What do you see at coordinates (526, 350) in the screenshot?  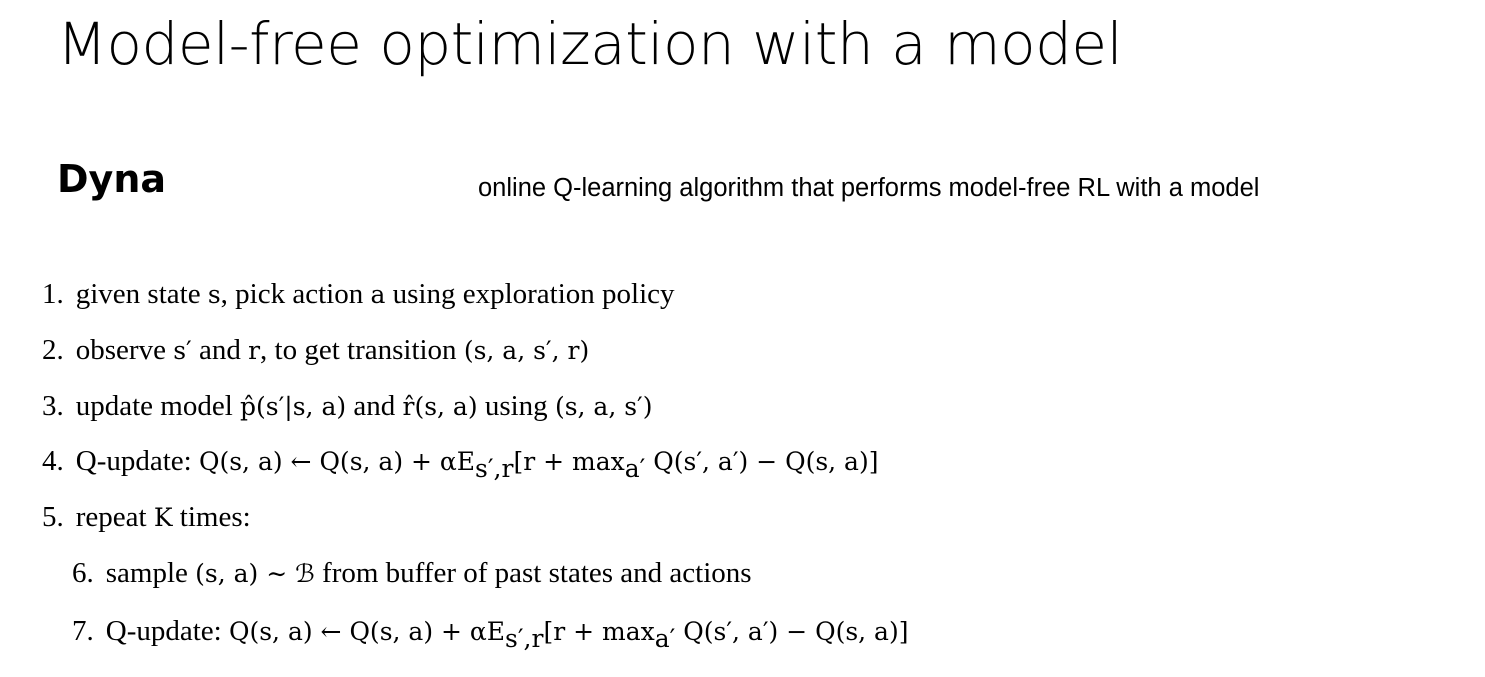 I see `math-expression: (s, a, s′, r)` at bounding box center [526, 350].